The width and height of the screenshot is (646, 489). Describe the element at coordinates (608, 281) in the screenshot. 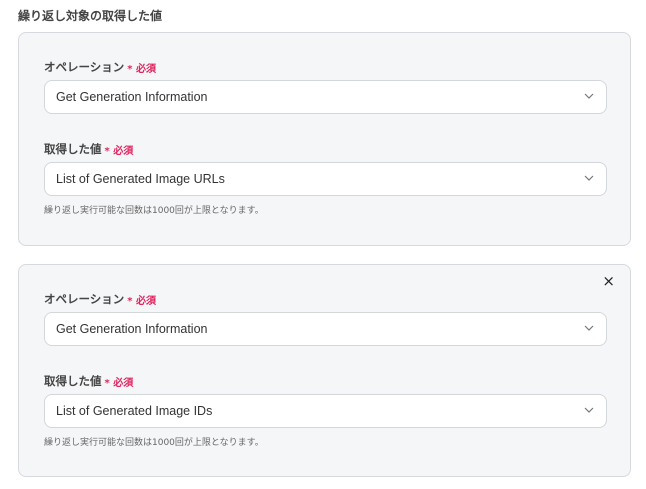

I see `close-icon: ×` at that location.